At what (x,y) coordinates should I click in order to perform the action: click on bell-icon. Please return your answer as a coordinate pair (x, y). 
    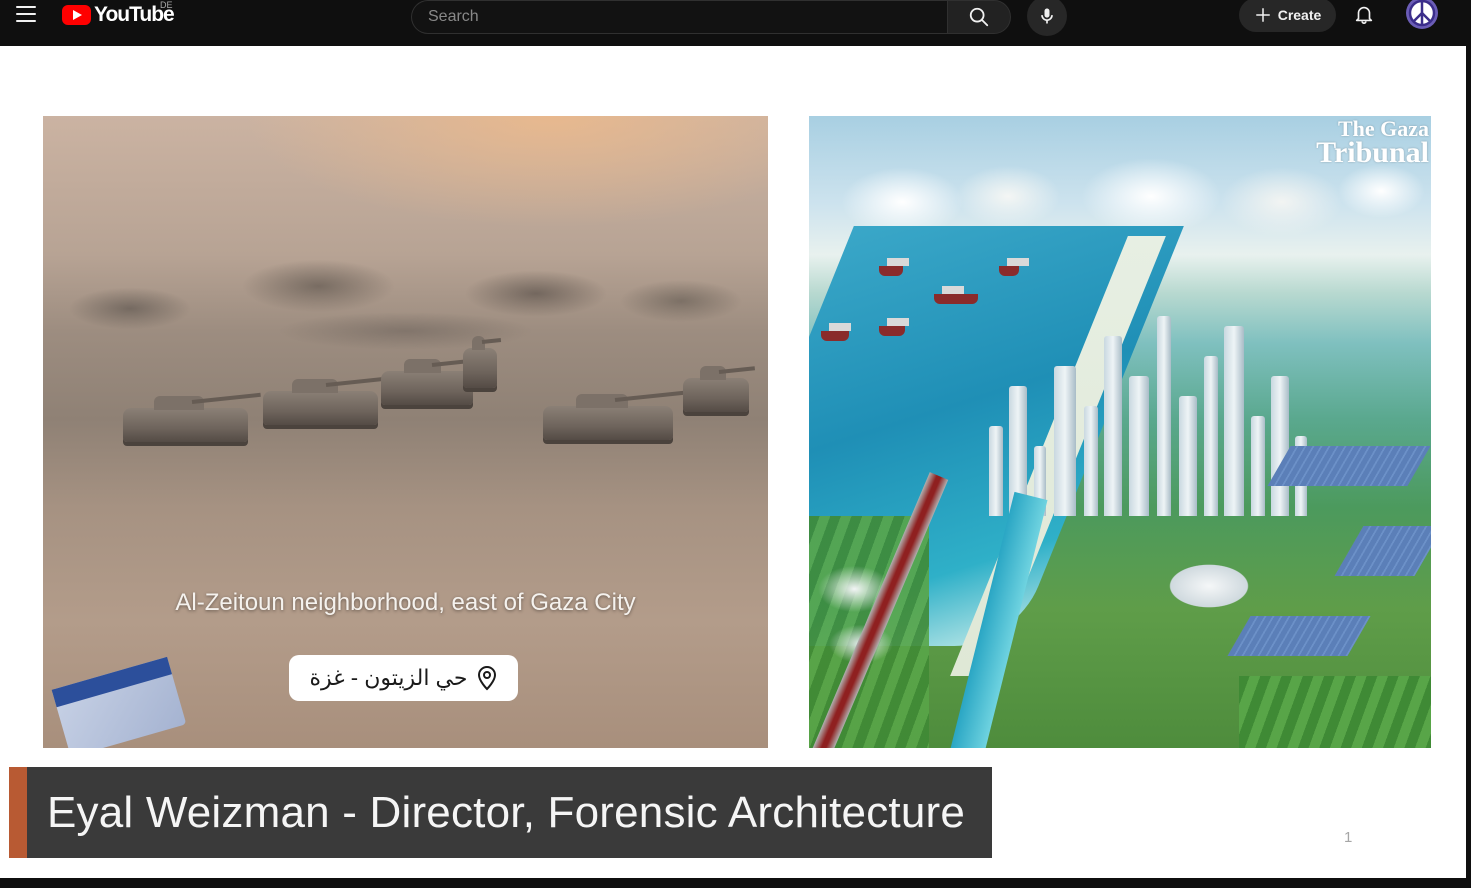
    Looking at the image, I should click on (1364, 15).